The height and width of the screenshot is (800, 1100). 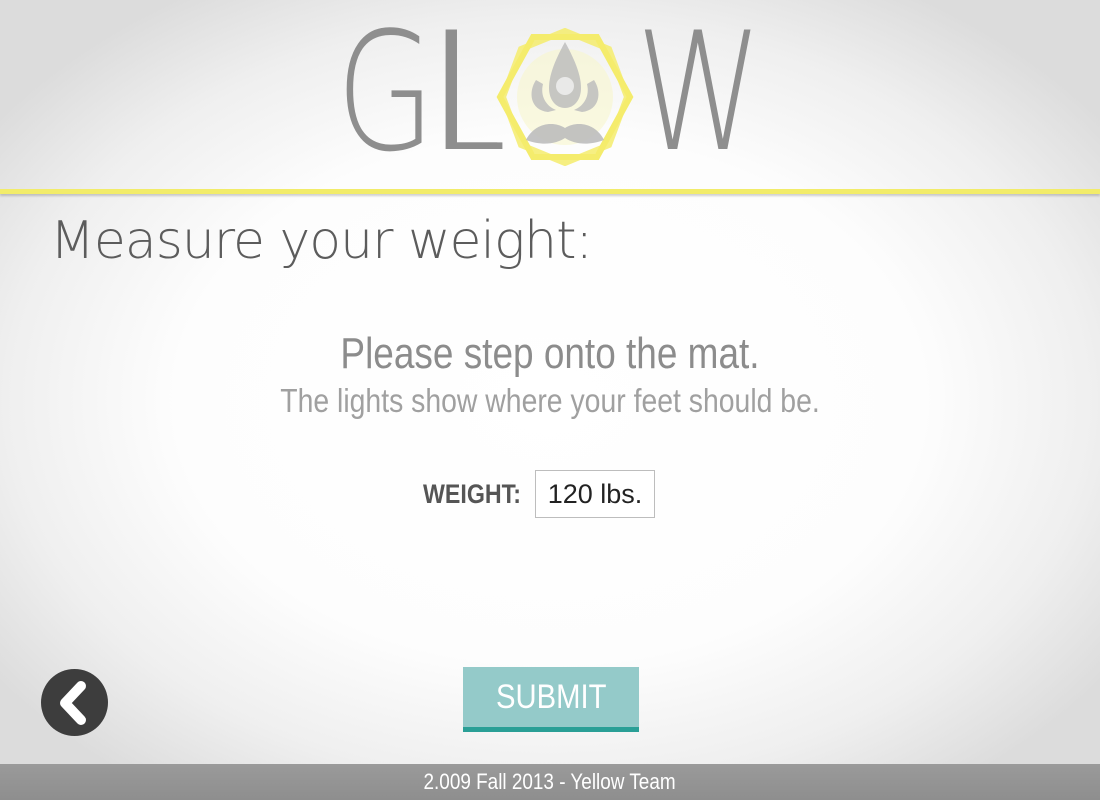 What do you see at coordinates (550, 353) in the screenshot?
I see `instruction-main: Please step onto the mat.` at bounding box center [550, 353].